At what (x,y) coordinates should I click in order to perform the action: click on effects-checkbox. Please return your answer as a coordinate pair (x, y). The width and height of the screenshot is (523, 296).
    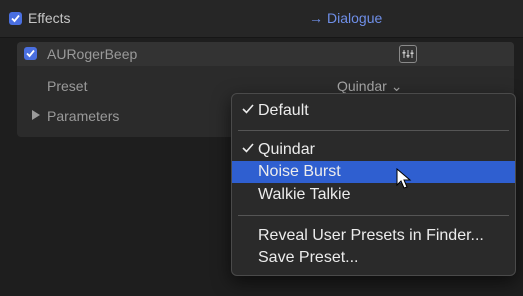
    Looking at the image, I should click on (15, 18).